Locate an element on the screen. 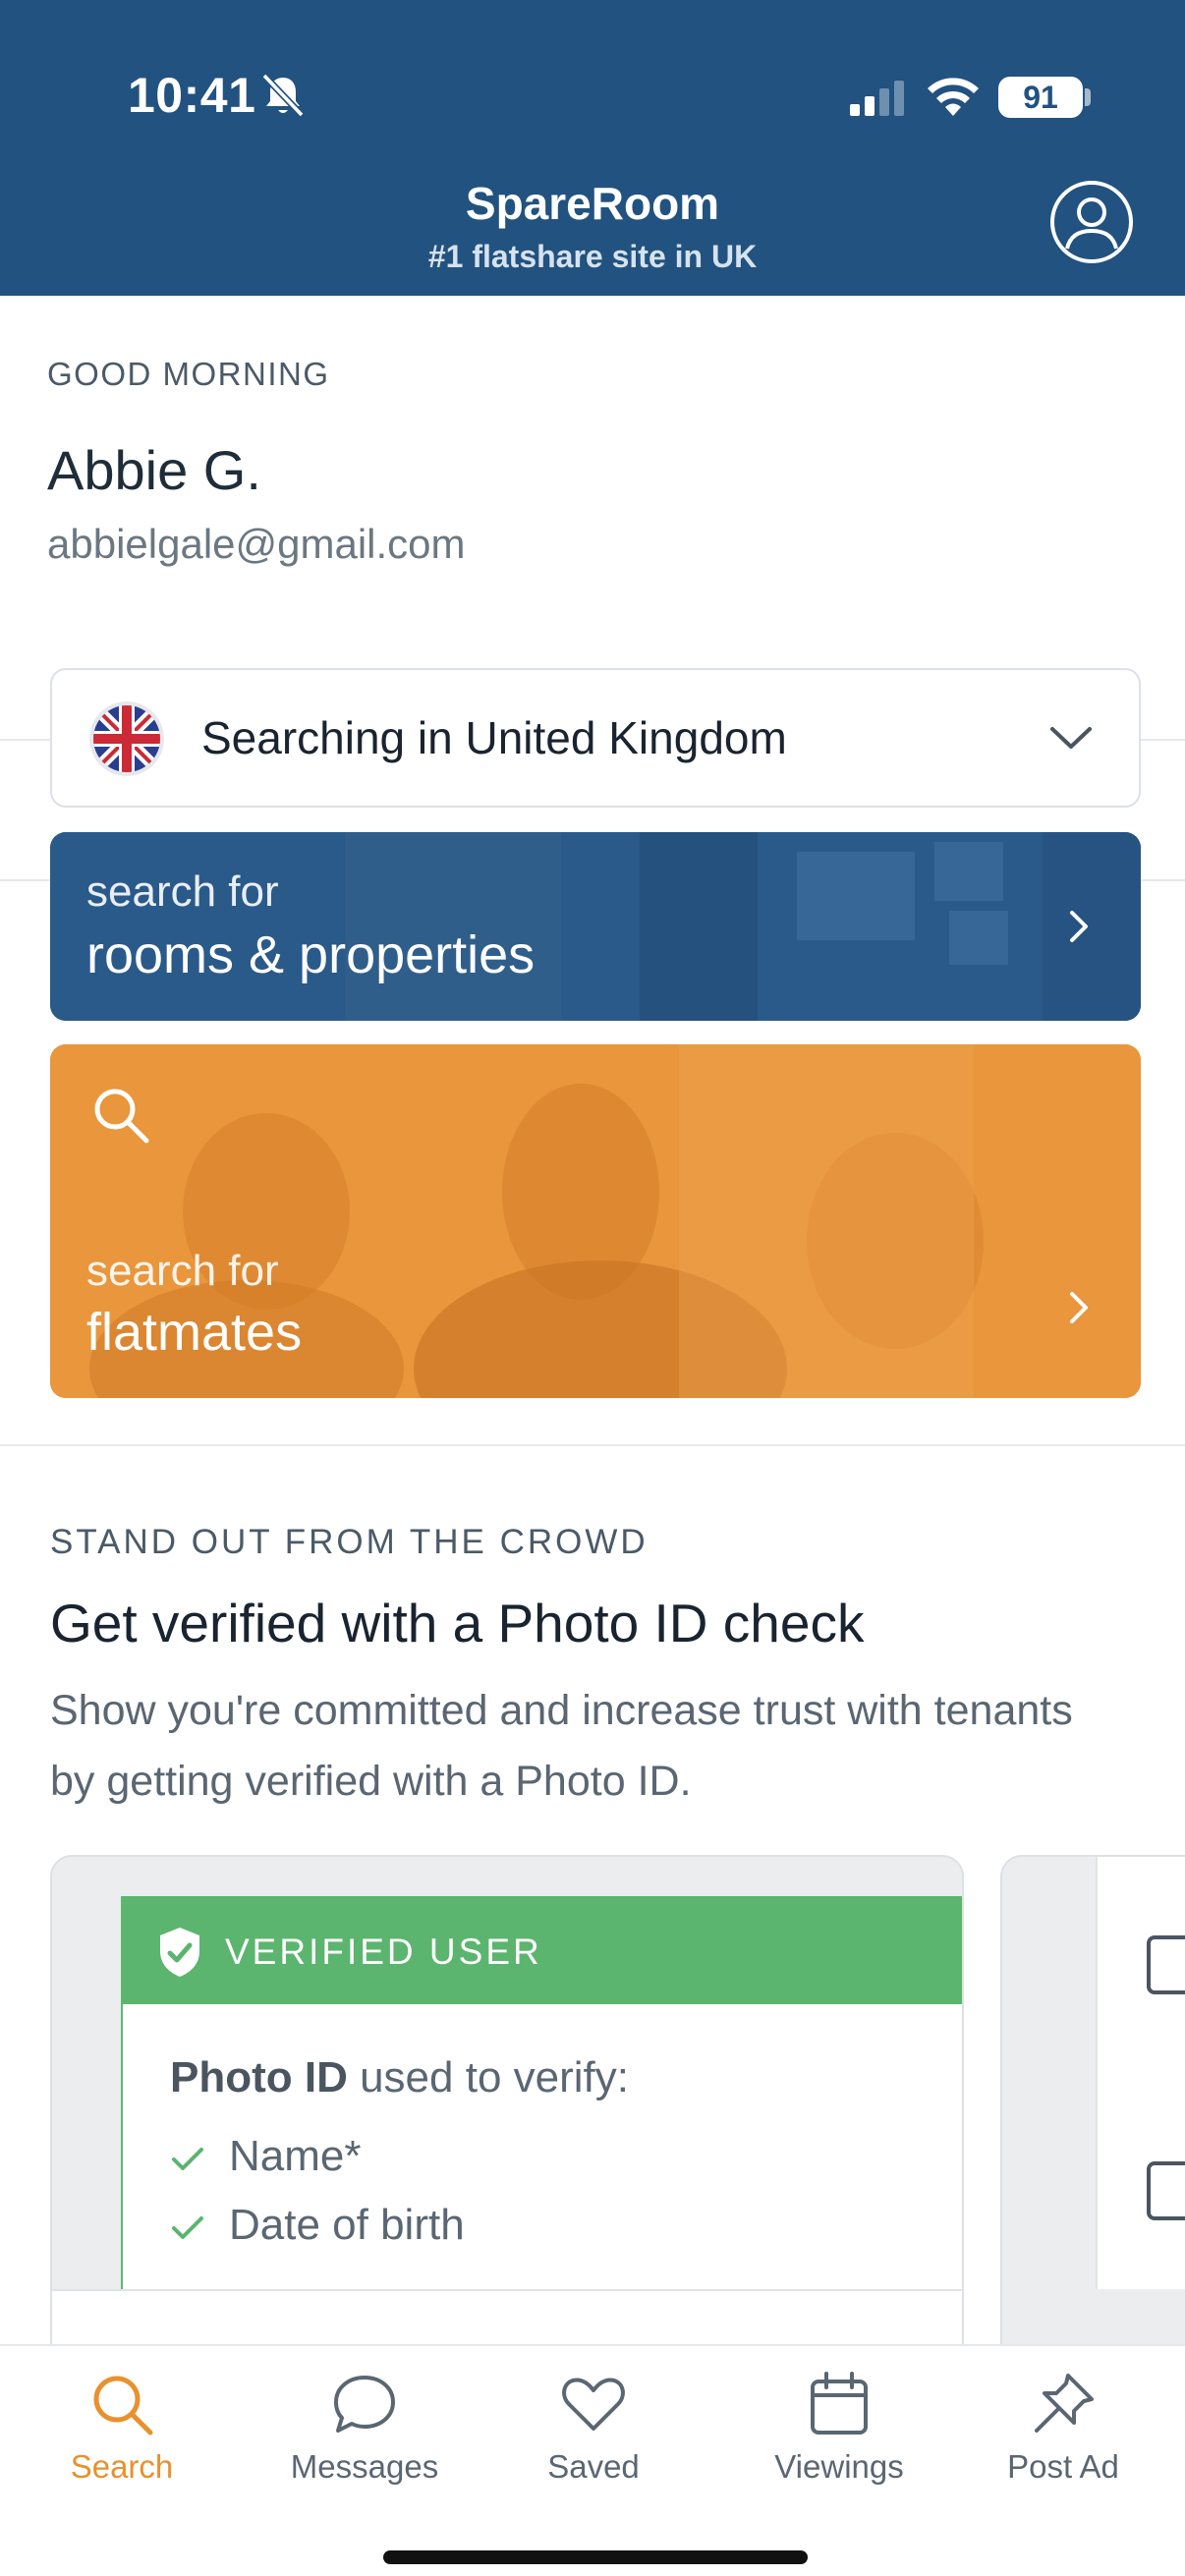 Image resolution: width=1185 pixels, height=2576 pixels. nav-search-label: Search is located at coordinates (122, 2466).